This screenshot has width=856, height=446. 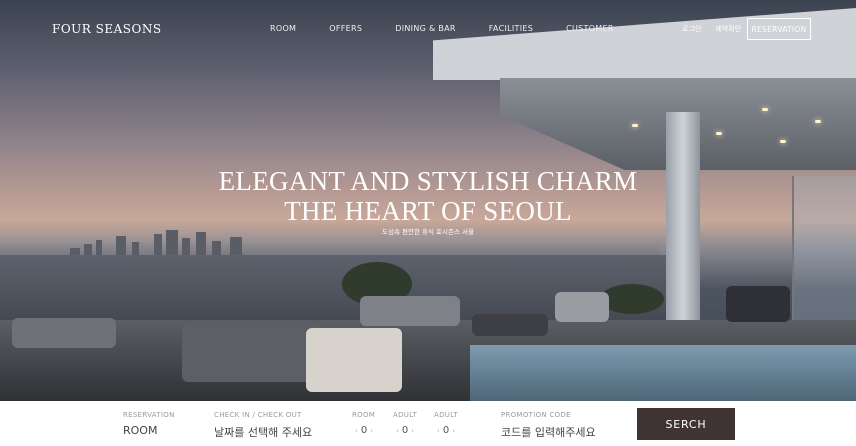 I want to click on reservation-type-field: RESERVATION ROOM, so click(x=149, y=424).